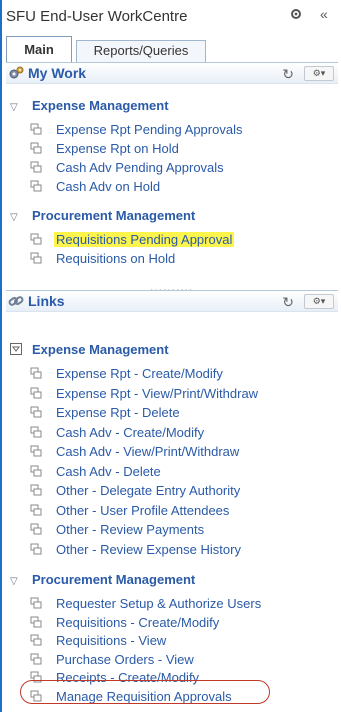 This screenshot has width=341, height=712. What do you see at coordinates (172, 73) in the screenshot?
I see `my-work-pagelet-header: My Work ↻ ⚙▾` at bounding box center [172, 73].